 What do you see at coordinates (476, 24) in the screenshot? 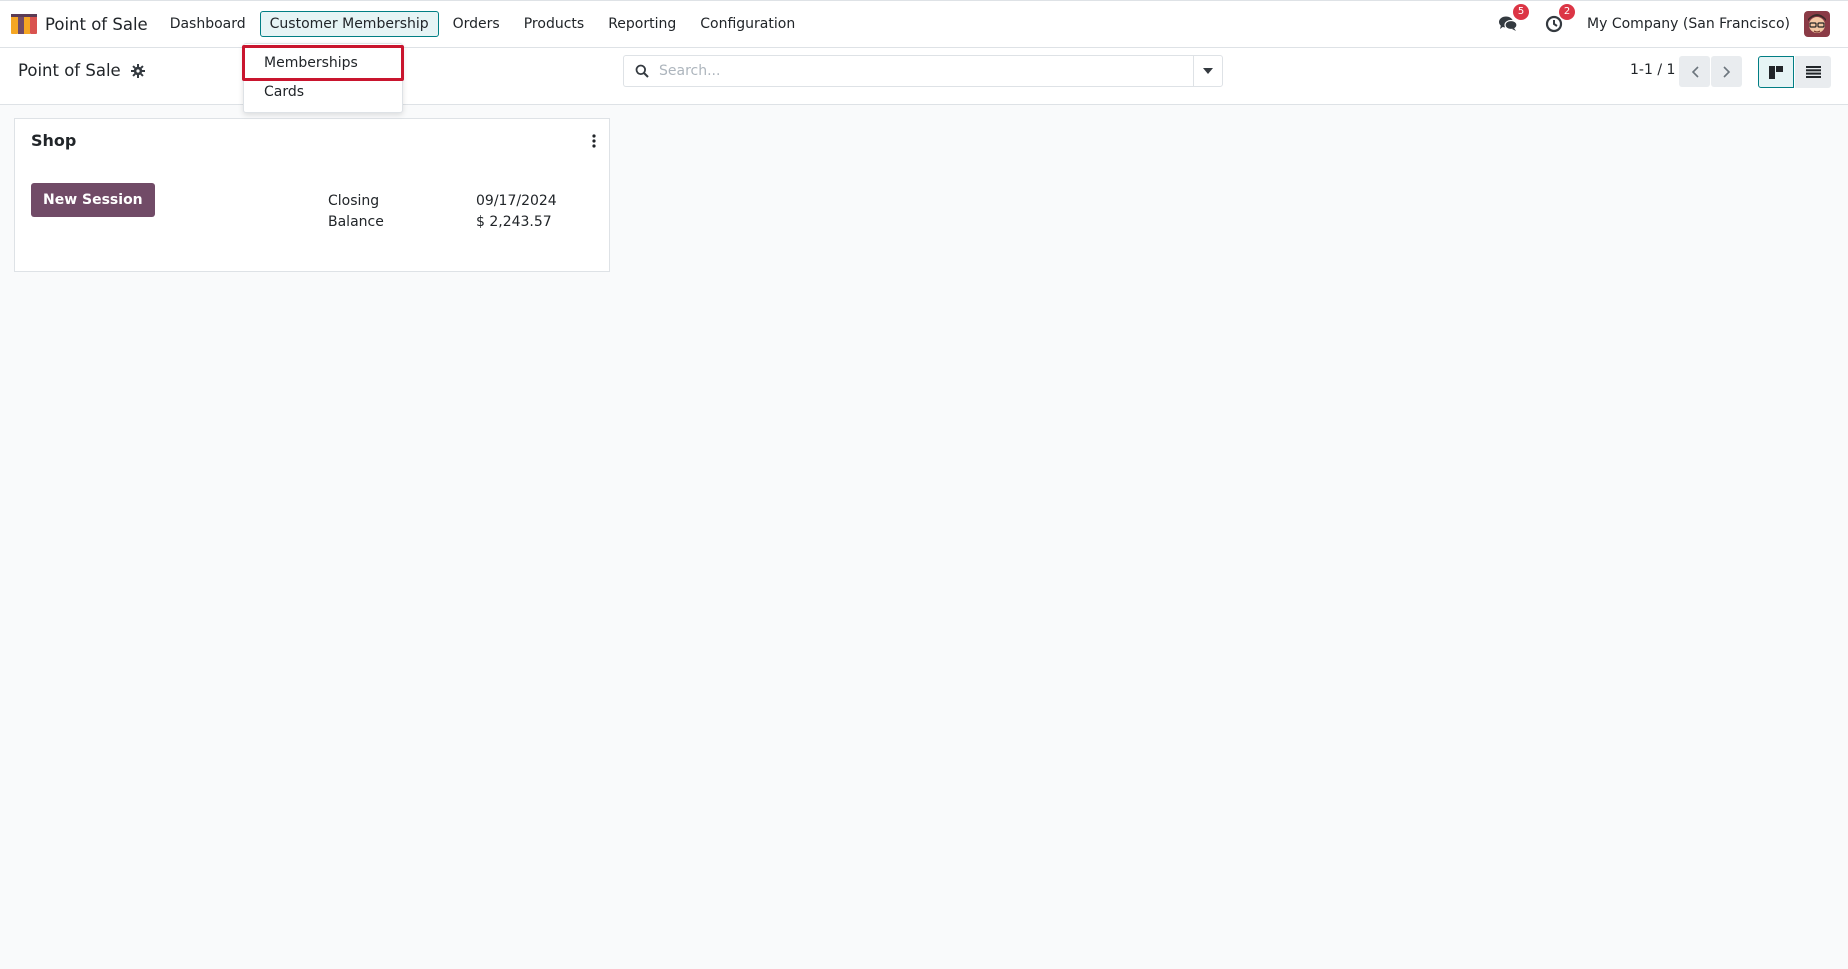
I see `menu-orders: Orders` at bounding box center [476, 24].